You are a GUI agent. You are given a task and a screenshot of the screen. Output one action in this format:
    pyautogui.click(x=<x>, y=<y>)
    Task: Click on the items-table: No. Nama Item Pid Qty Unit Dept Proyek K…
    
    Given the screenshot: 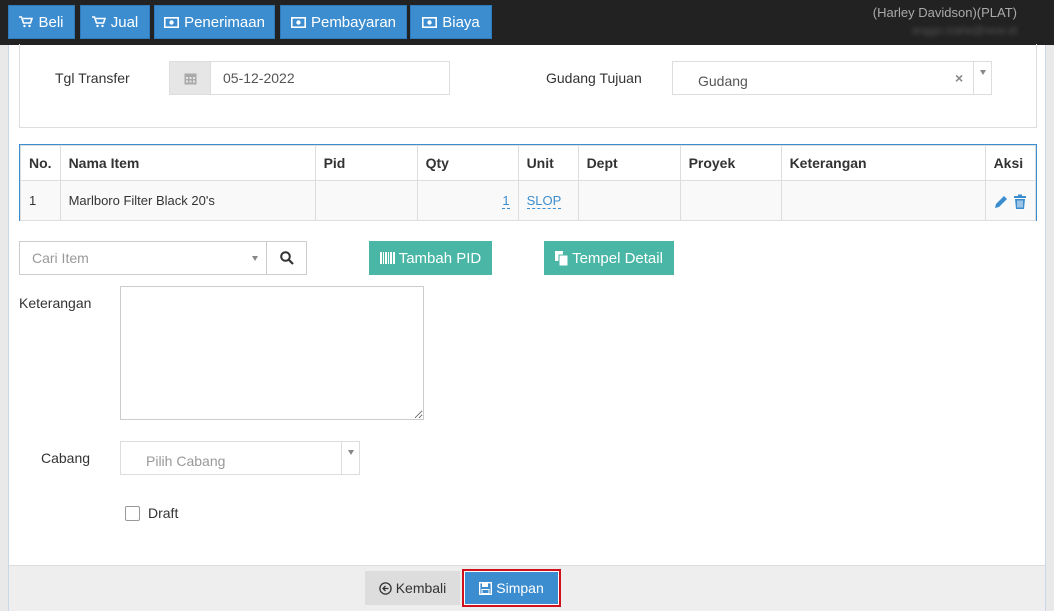 What is the action you would take?
    pyautogui.click(x=528, y=182)
    